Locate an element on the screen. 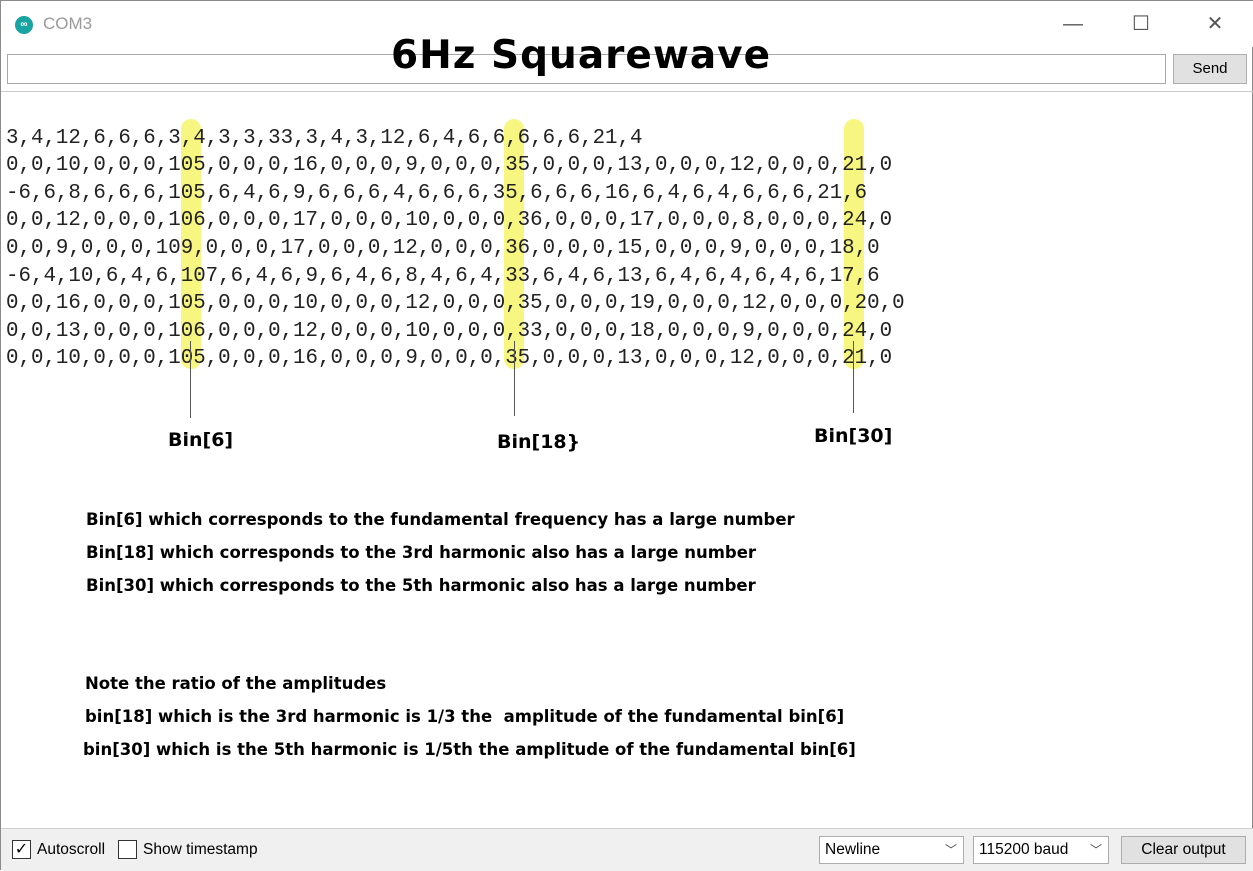  bin-label: Bin[30] is located at coordinates (853, 436).